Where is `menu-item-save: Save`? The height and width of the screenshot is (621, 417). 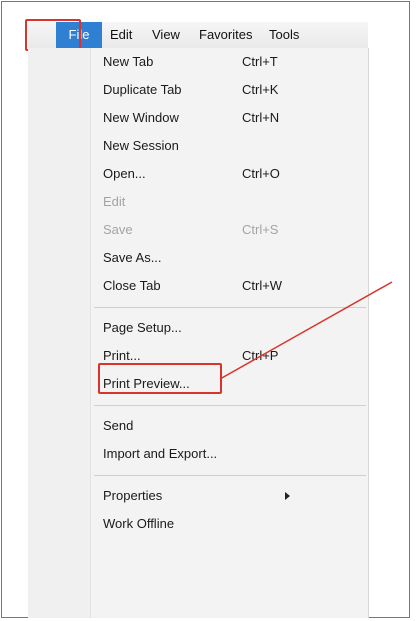
menu-item-save: Save is located at coordinates (118, 229).